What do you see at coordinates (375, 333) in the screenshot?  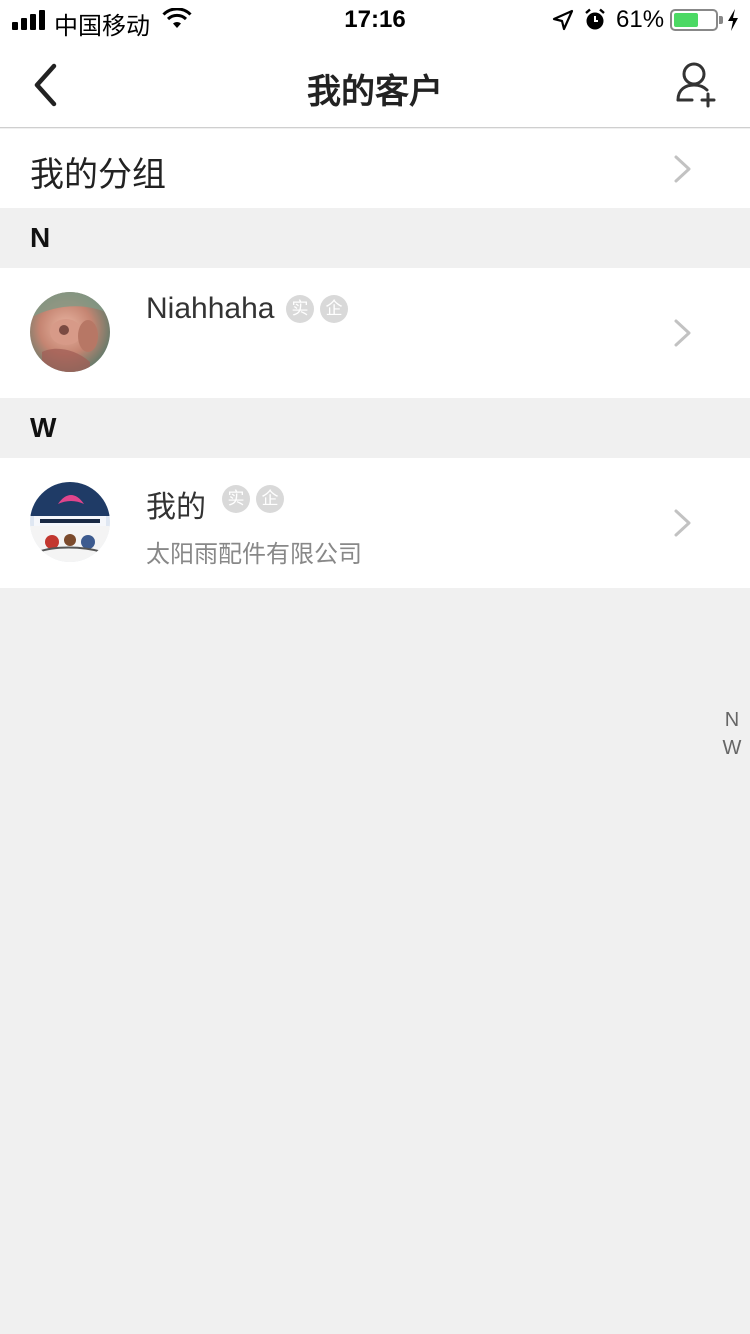 I see `customer-row: Niahhaha 实 企` at bounding box center [375, 333].